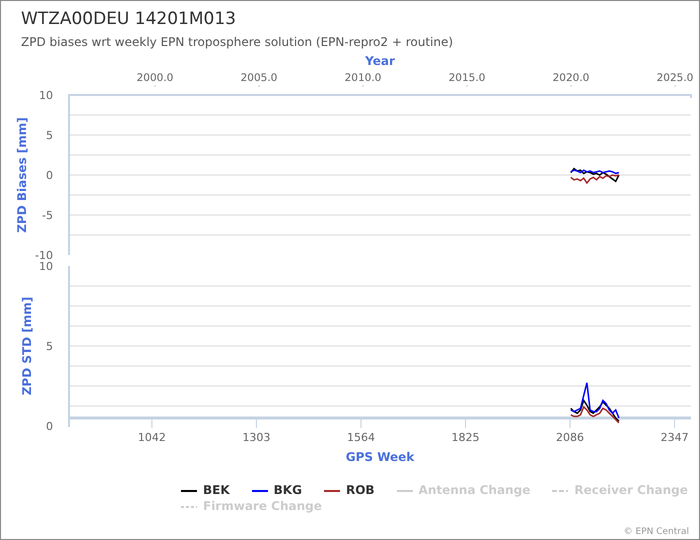 The height and width of the screenshot is (540, 700). Describe the element at coordinates (27, 346) in the screenshot. I see `axis-title: ZPD STD [mm]` at that location.